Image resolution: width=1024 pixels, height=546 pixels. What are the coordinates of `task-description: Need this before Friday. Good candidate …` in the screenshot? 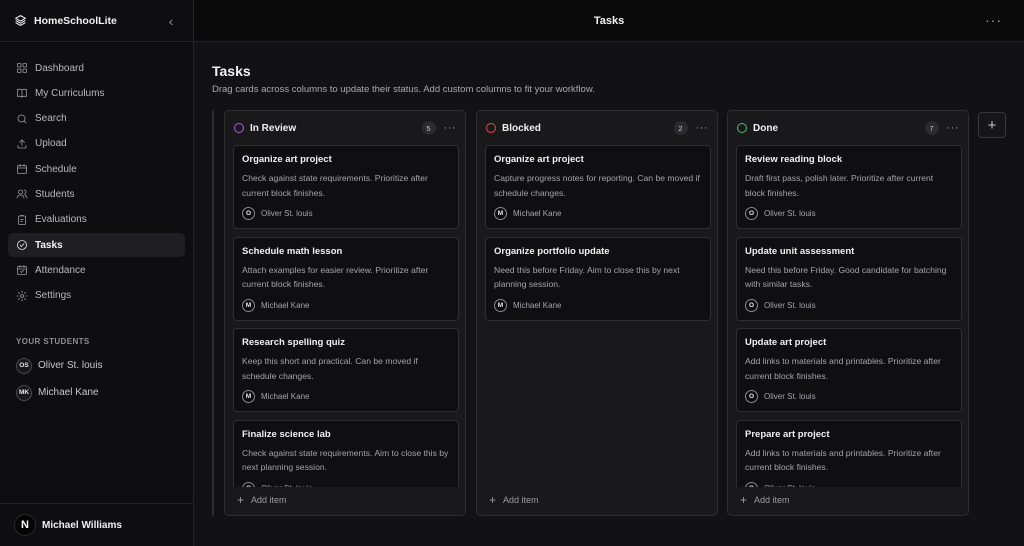 It's located at (846, 277).